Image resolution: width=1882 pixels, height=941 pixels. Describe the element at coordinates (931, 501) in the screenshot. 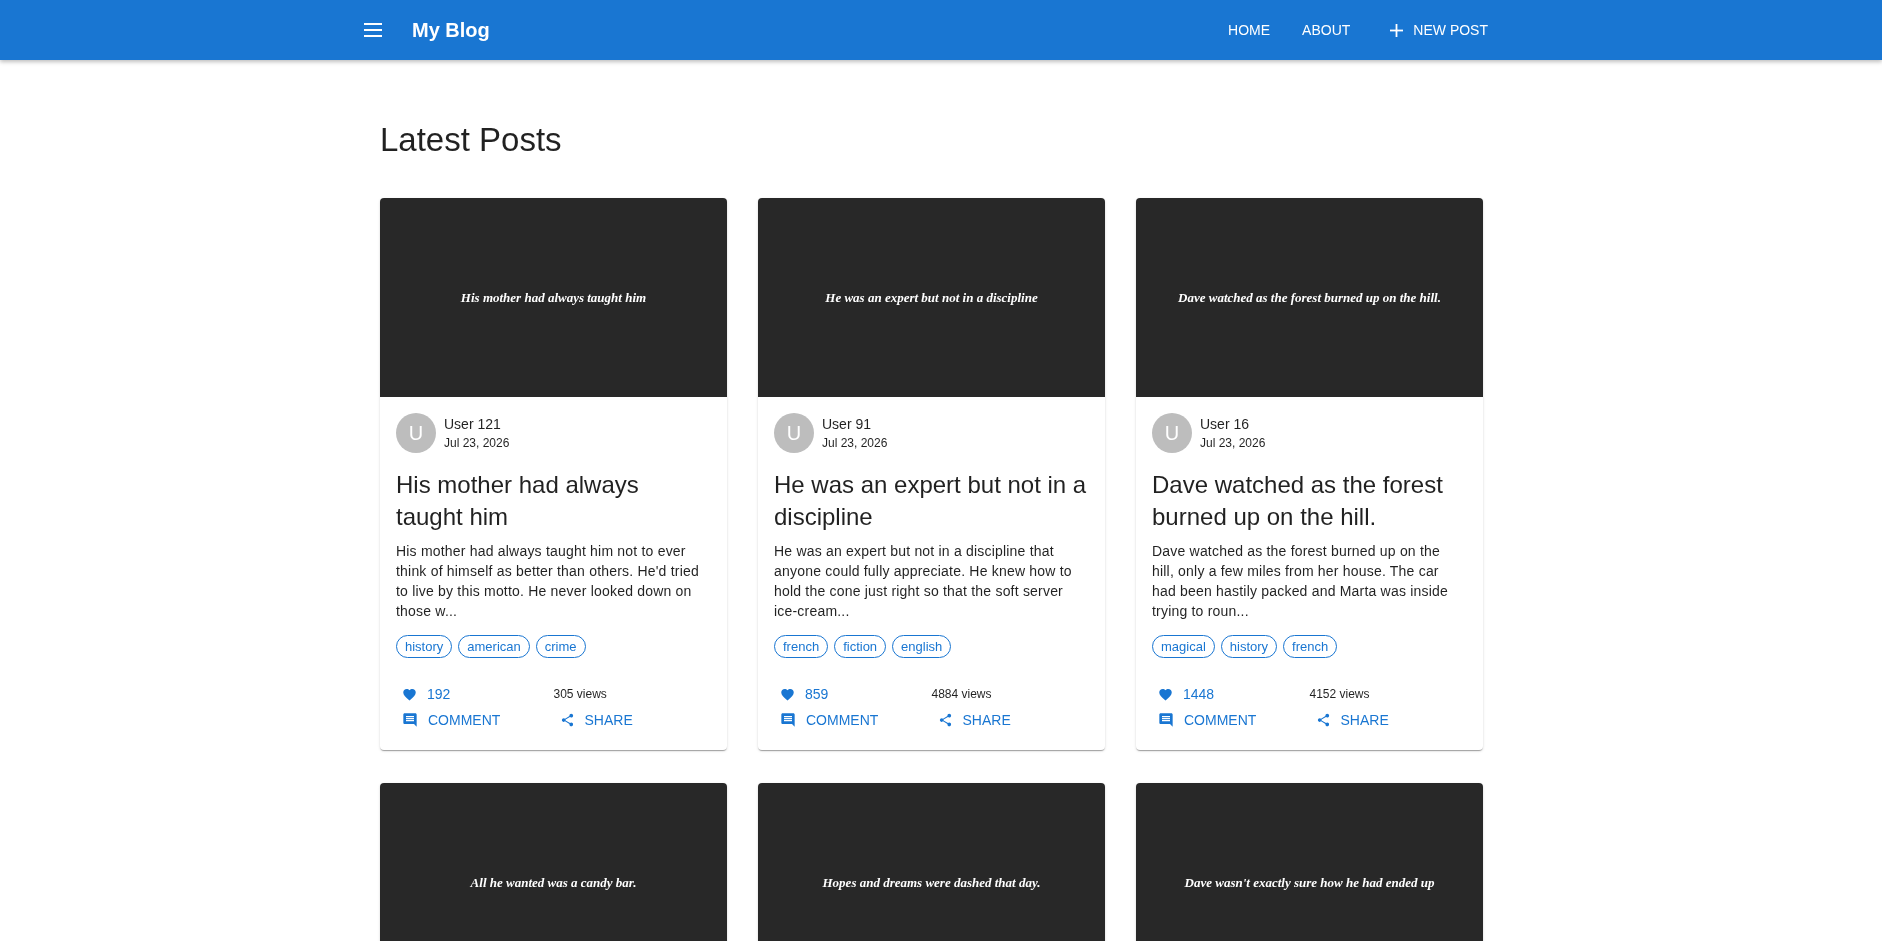

I see `post-title: He was an expert but not in a discipline` at that location.